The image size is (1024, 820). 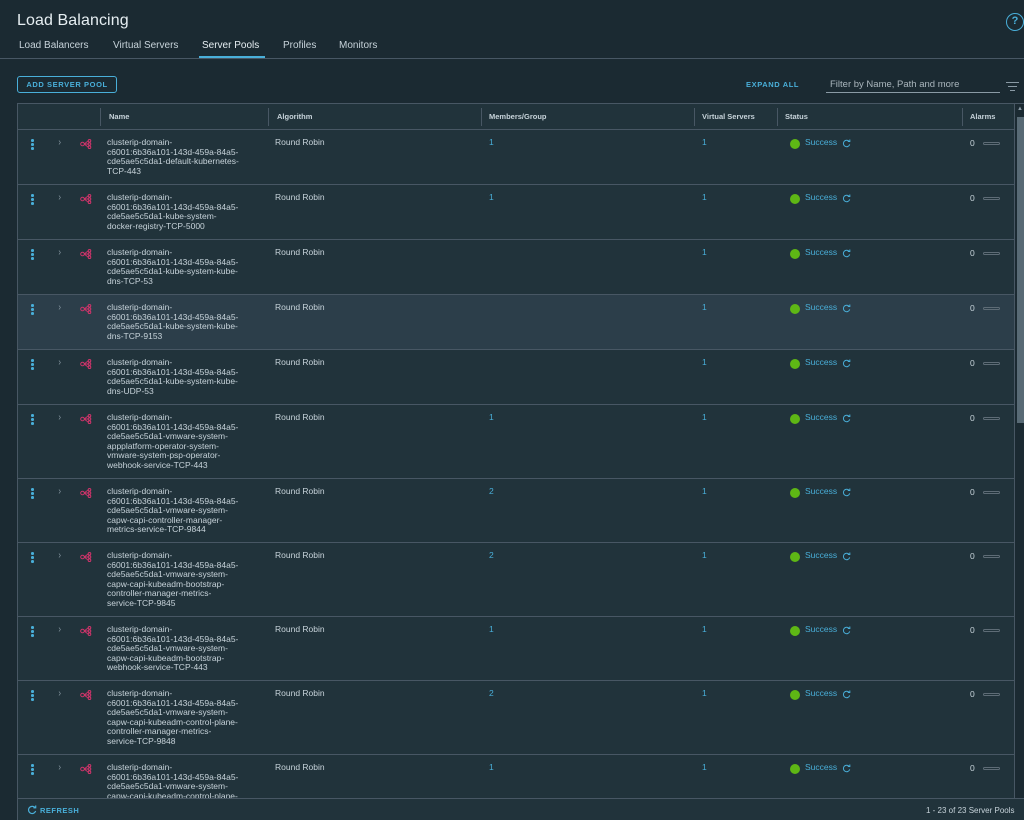 I want to click on tab-profiles: Profiles, so click(x=299, y=45).